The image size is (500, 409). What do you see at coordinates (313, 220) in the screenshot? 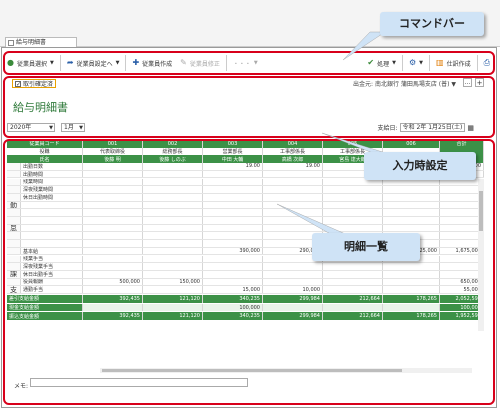
I see `detail-list-pointer` at bounding box center [313, 220].